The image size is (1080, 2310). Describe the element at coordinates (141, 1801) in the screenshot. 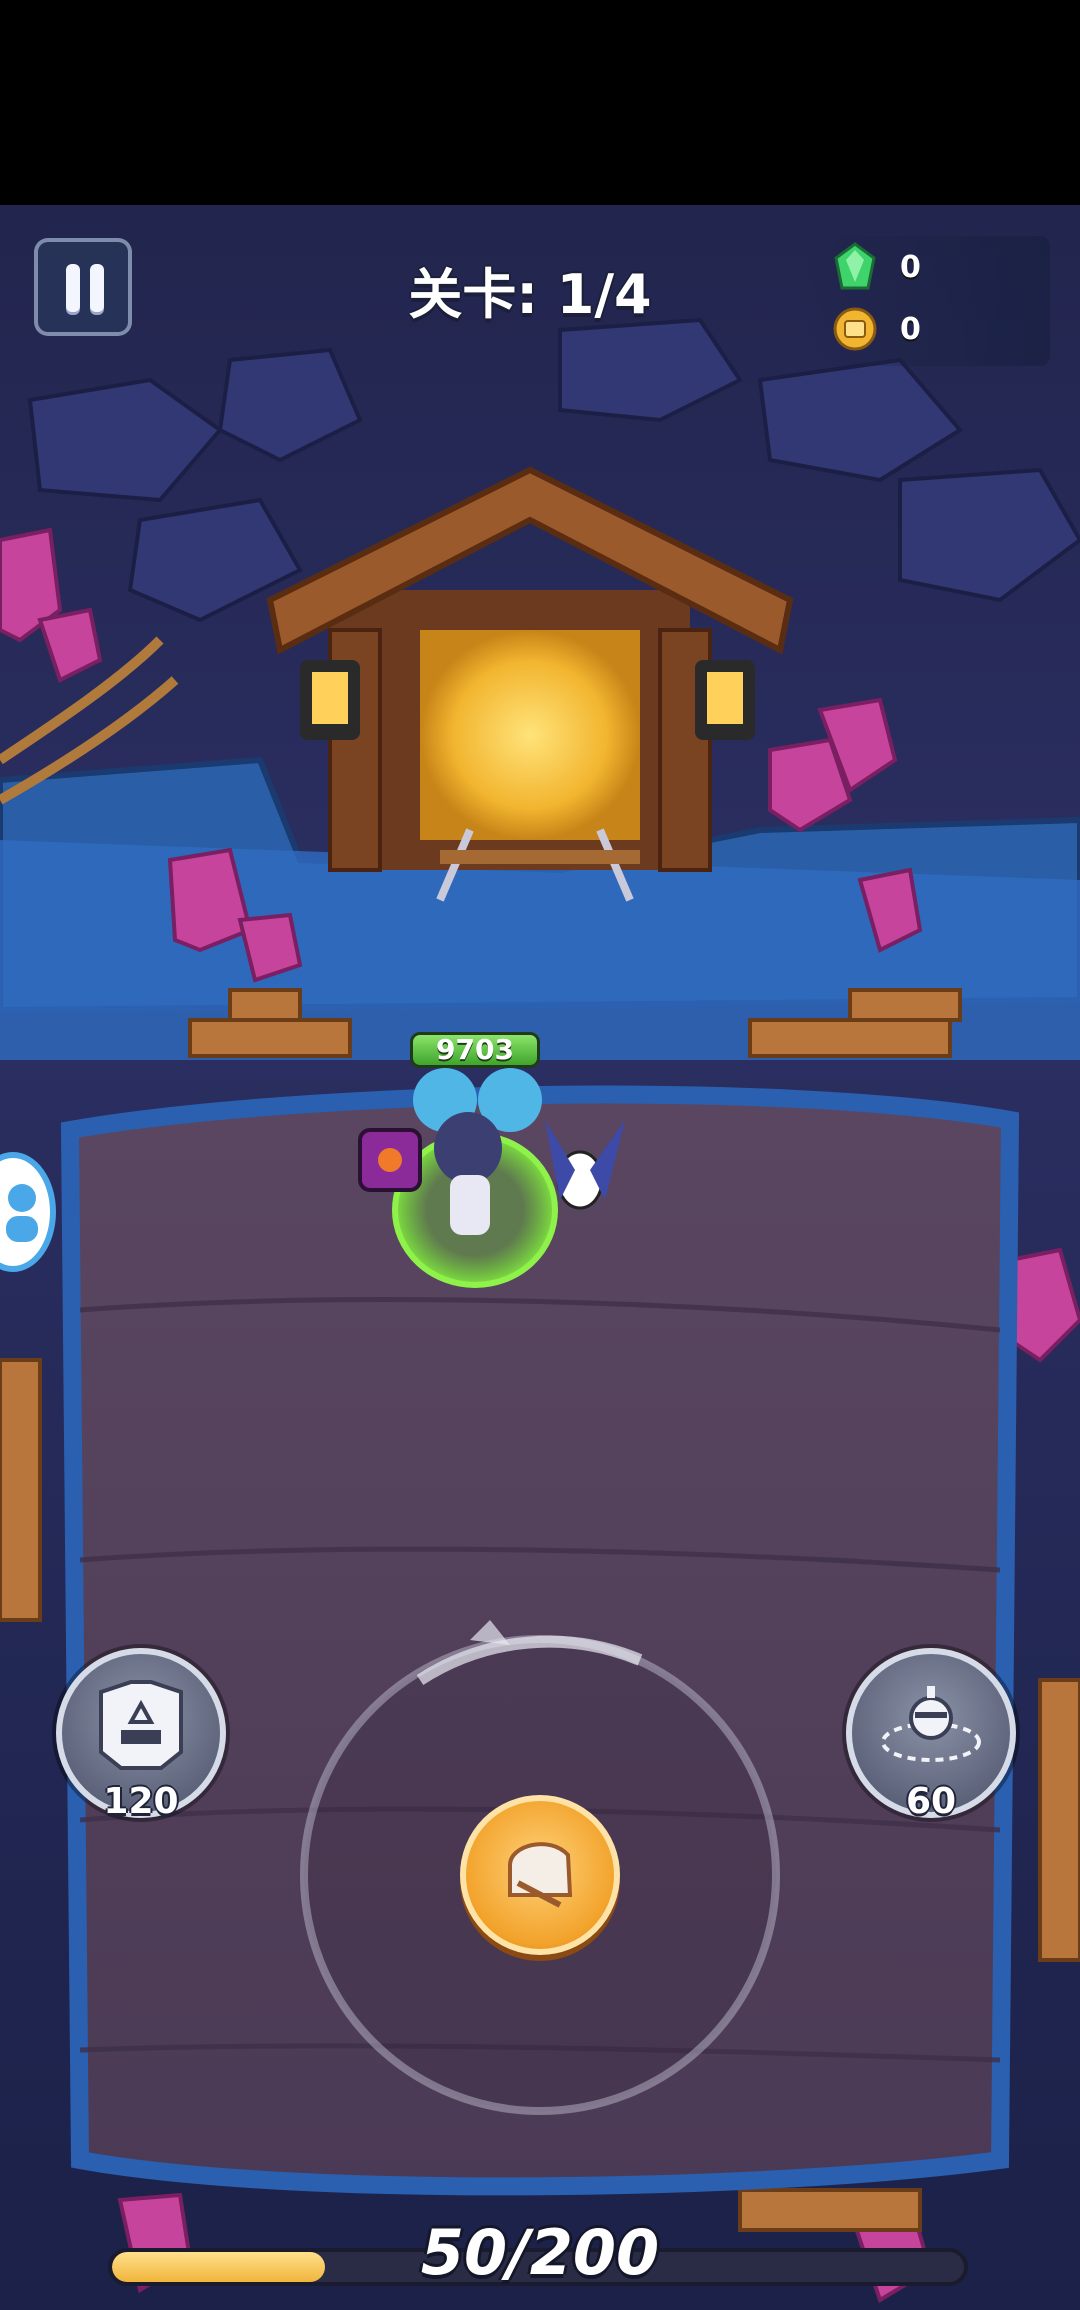

I see `skill-shield-value: 120` at that location.